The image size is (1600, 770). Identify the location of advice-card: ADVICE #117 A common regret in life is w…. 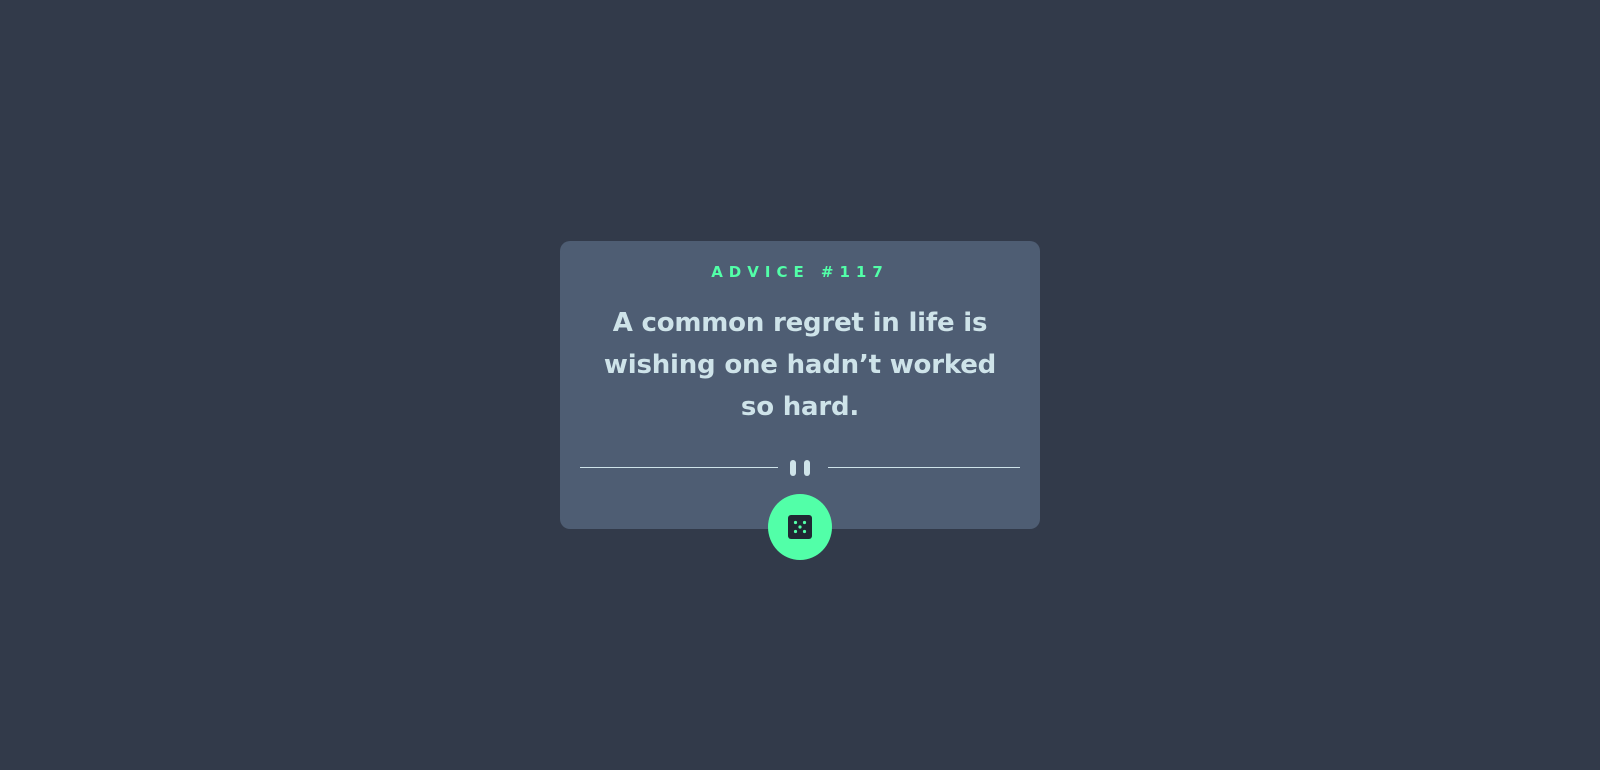
(800, 385).